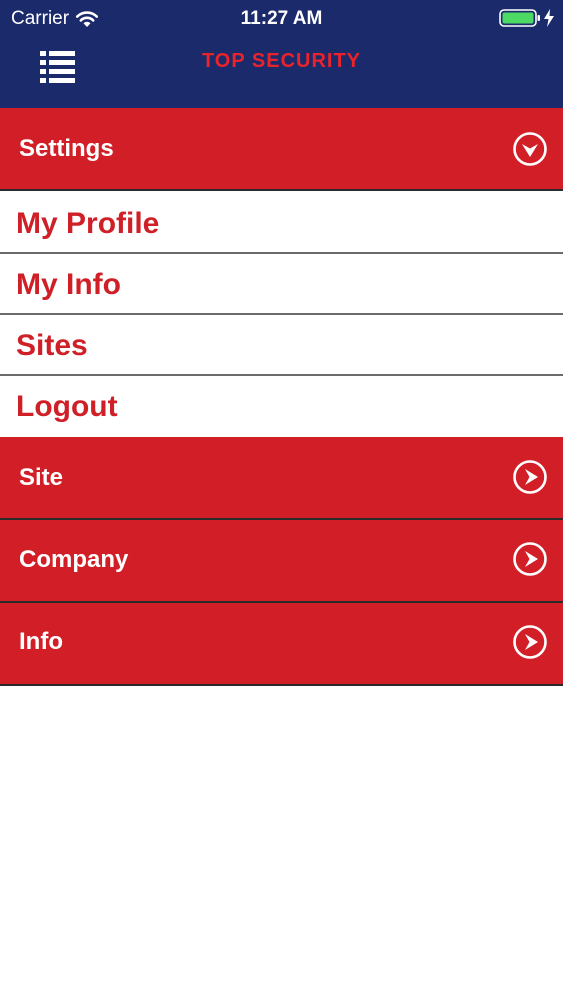 This screenshot has height=1000, width=563. I want to click on status-battery, so click(527, 18).